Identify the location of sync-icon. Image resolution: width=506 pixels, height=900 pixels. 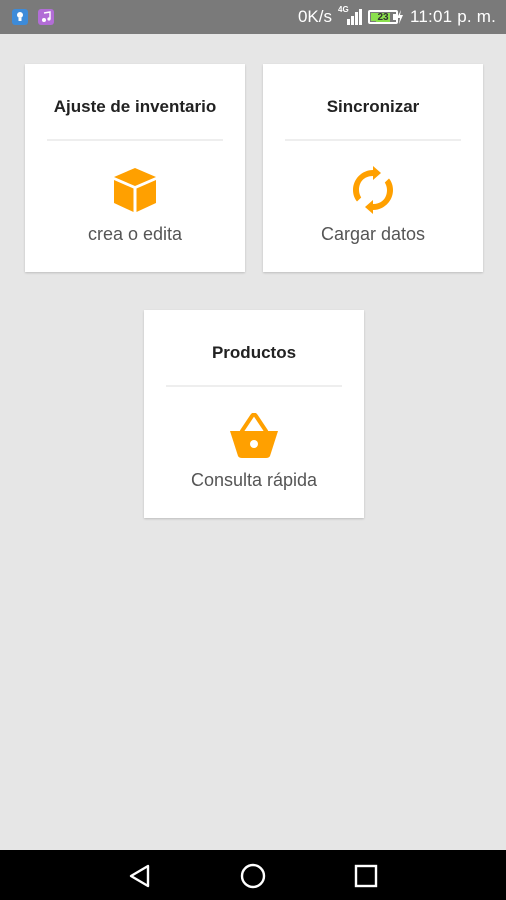
(373, 190).